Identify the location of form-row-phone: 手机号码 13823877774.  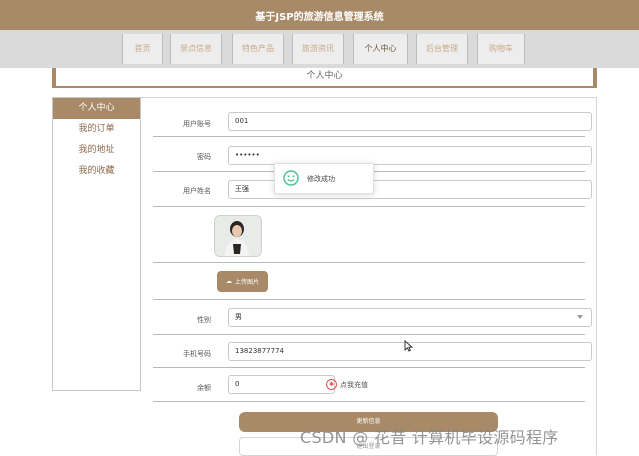
(372, 351).